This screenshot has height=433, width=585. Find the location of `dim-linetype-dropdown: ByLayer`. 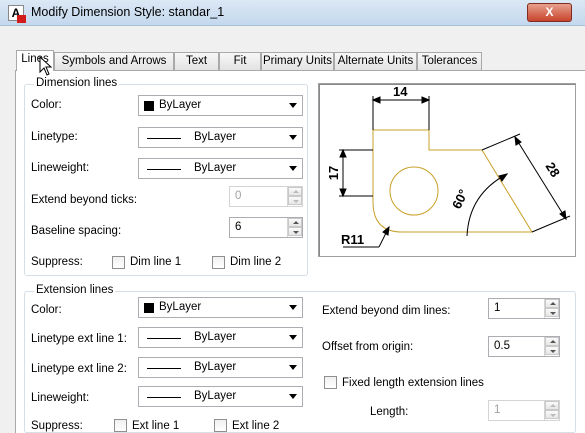

dim-linetype-dropdown: ByLayer is located at coordinates (220, 137).